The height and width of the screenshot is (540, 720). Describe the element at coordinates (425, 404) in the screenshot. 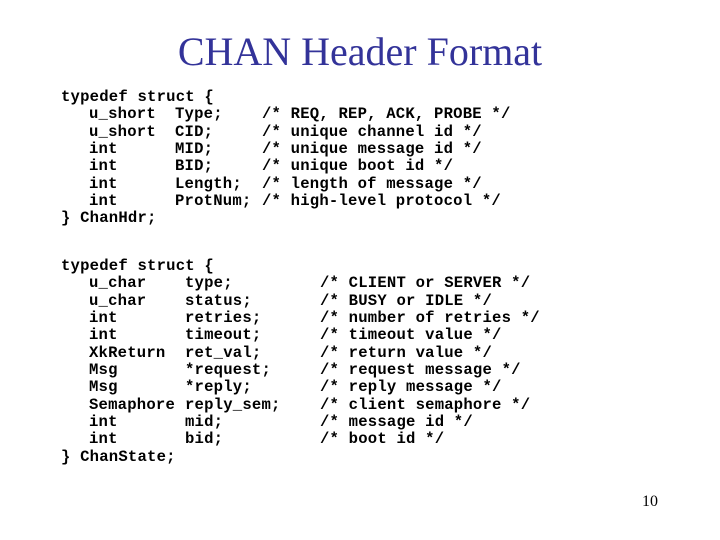

I see `field-comment: /* client semaphore */` at that location.